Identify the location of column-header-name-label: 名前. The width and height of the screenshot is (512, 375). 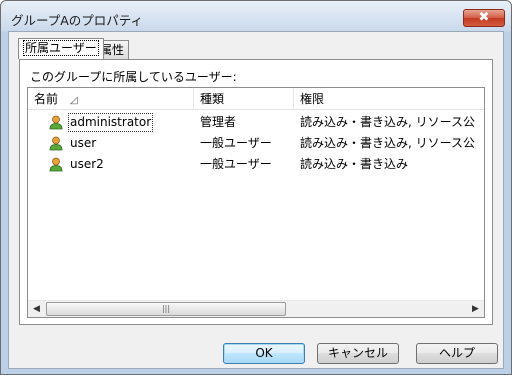
(46, 99).